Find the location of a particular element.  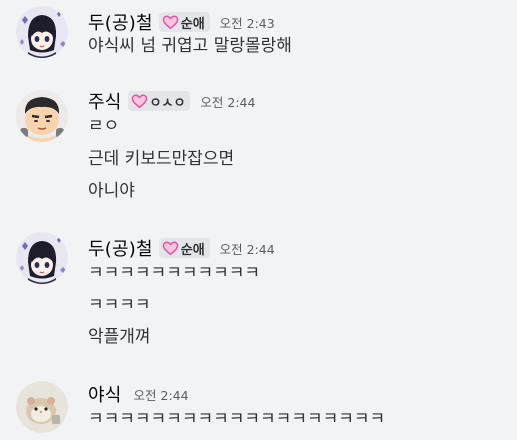

message-header: 두(공)철 순애 오전 2:44 is located at coordinates (181, 248).